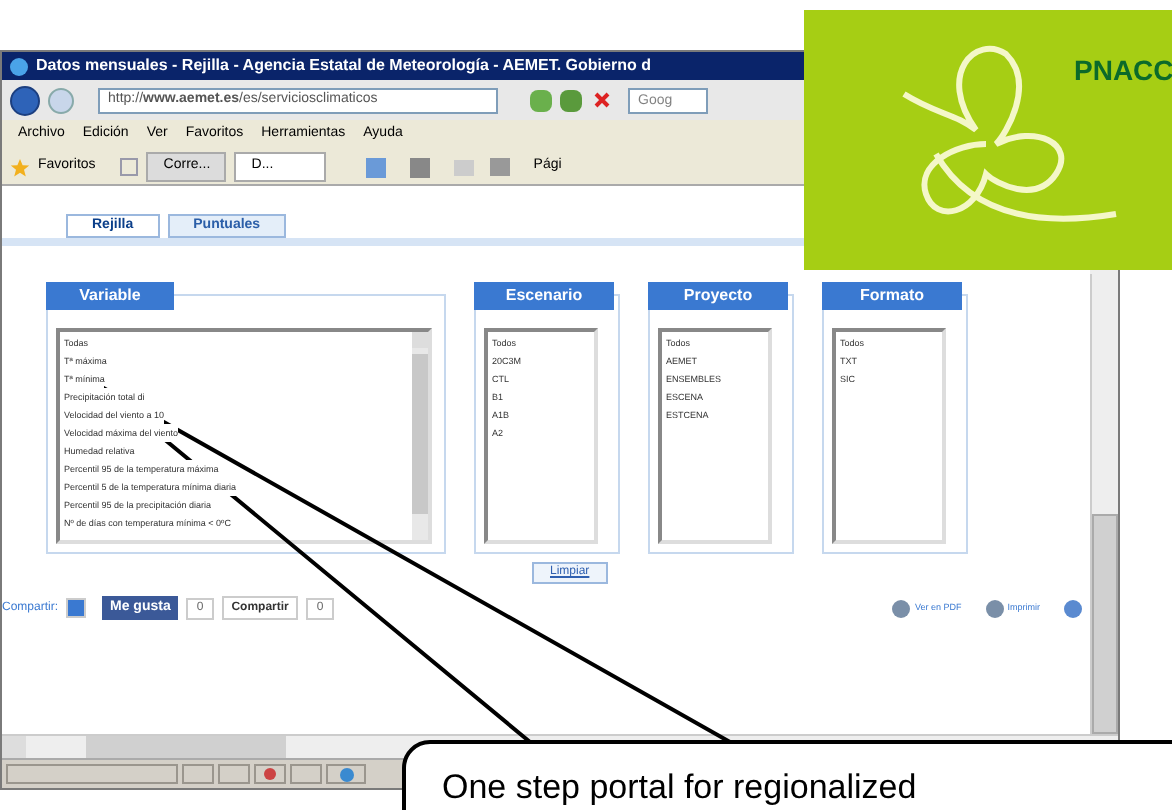 The width and height of the screenshot is (1172, 810). What do you see at coordinates (1123, 71) in the screenshot?
I see `logo-text: PNACC` at bounding box center [1123, 71].